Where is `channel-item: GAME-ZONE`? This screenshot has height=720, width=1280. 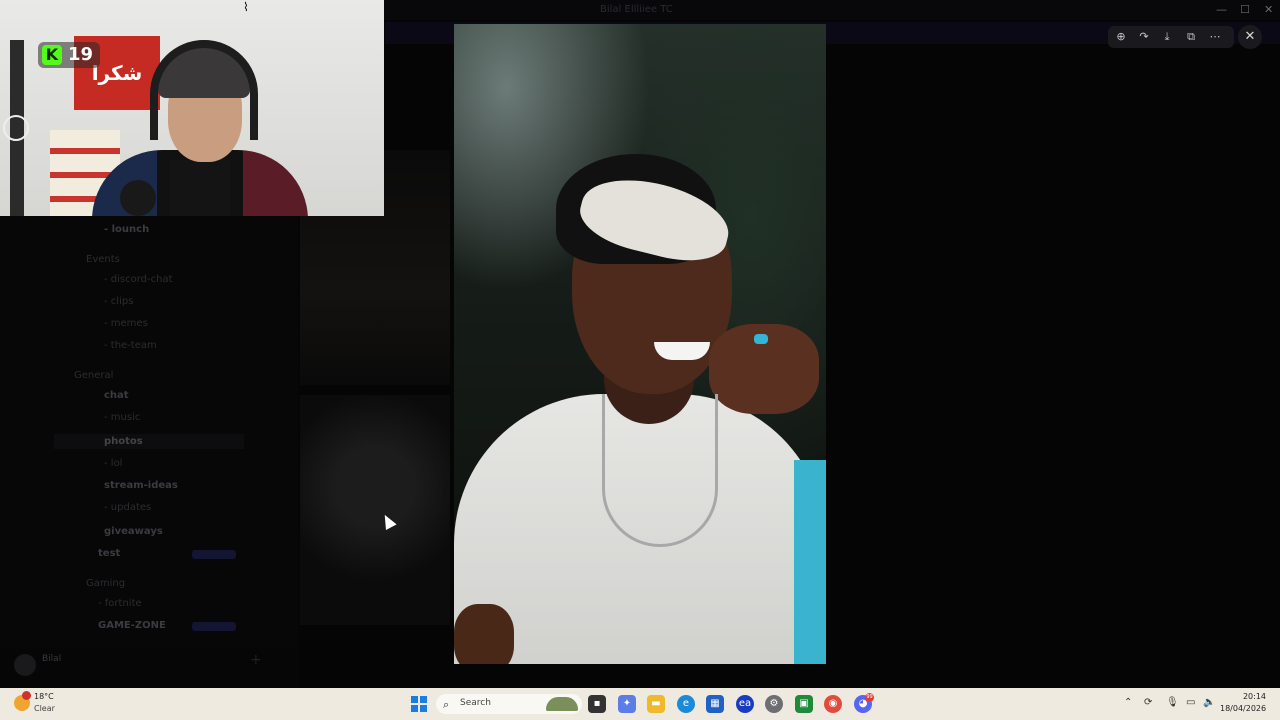 channel-item: GAME-ZONE is located at coordinates (132, 625).